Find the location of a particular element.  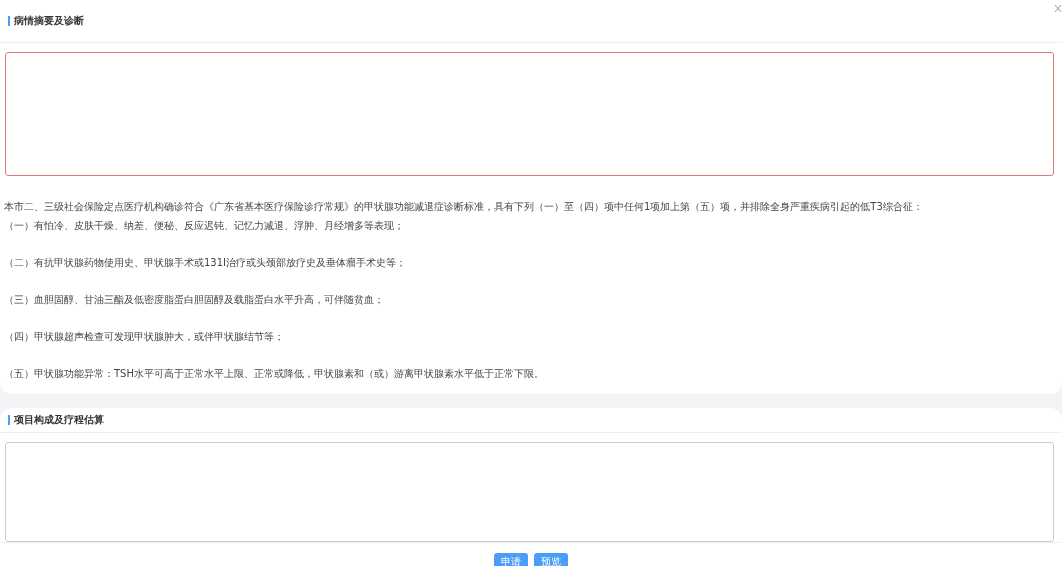

criteria-text: 本市二、三级社会保险定点医疗机构确诊符合《广东省基本医疗保险诊疗常规》的甲状腺功能减退症诊断标准，具有下列（一）至（四）项中任何1项加上第（五）项，并排除全身严重疾病引起的低T3综合征： is located at coordinates (464, 207).